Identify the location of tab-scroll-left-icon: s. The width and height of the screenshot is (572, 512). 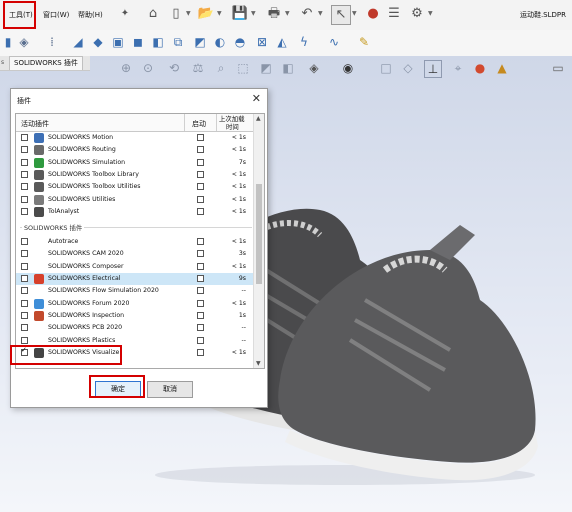
(2, 62).